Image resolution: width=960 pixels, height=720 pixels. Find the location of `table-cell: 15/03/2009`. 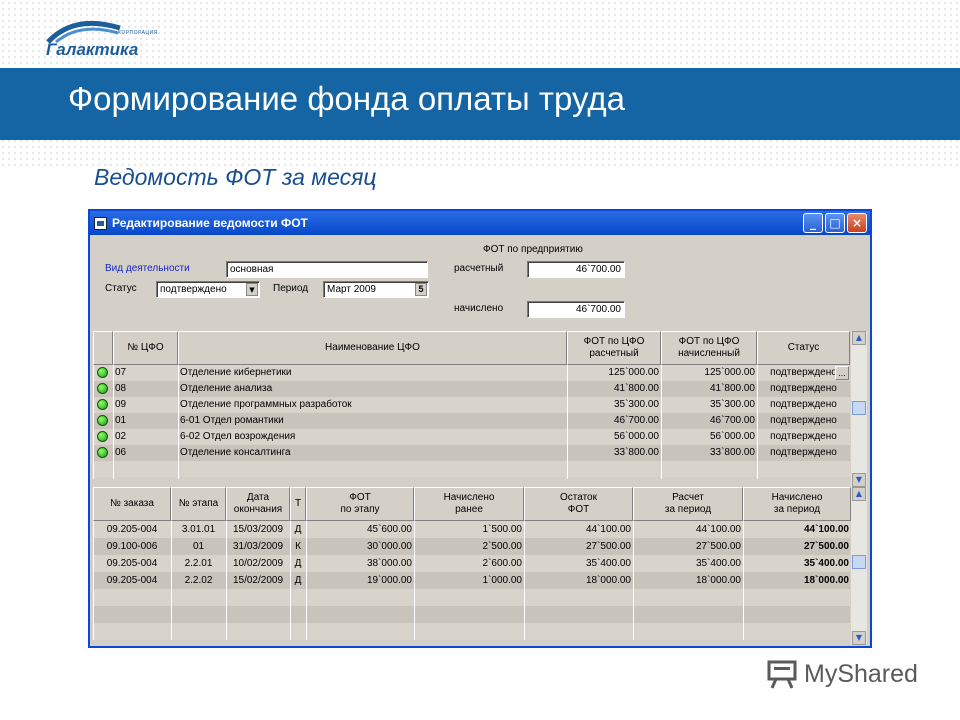

table-cell: 15/03/2009 is located at coordinates (258, 529).